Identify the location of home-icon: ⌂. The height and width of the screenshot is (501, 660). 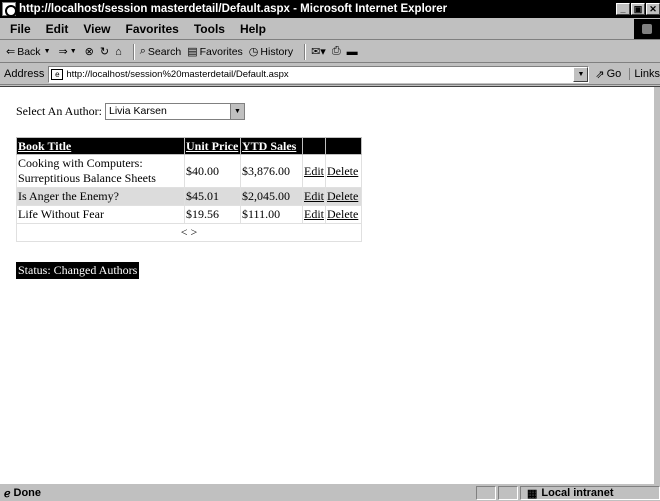
(118, 52).